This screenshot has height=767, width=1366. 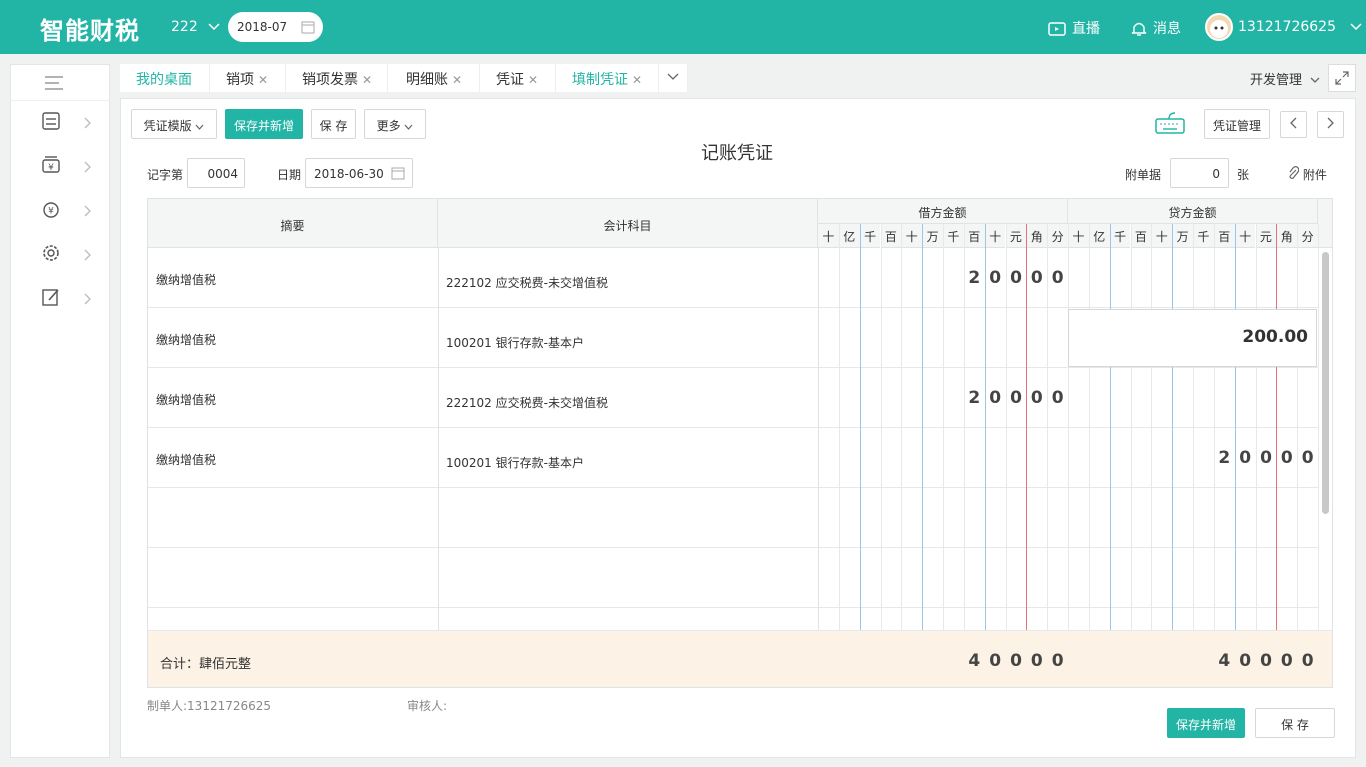 What do you see at coordinates (1170, 123) in the screenshot?
I see `keyboard-icon` at bounding box center [1170, 123].